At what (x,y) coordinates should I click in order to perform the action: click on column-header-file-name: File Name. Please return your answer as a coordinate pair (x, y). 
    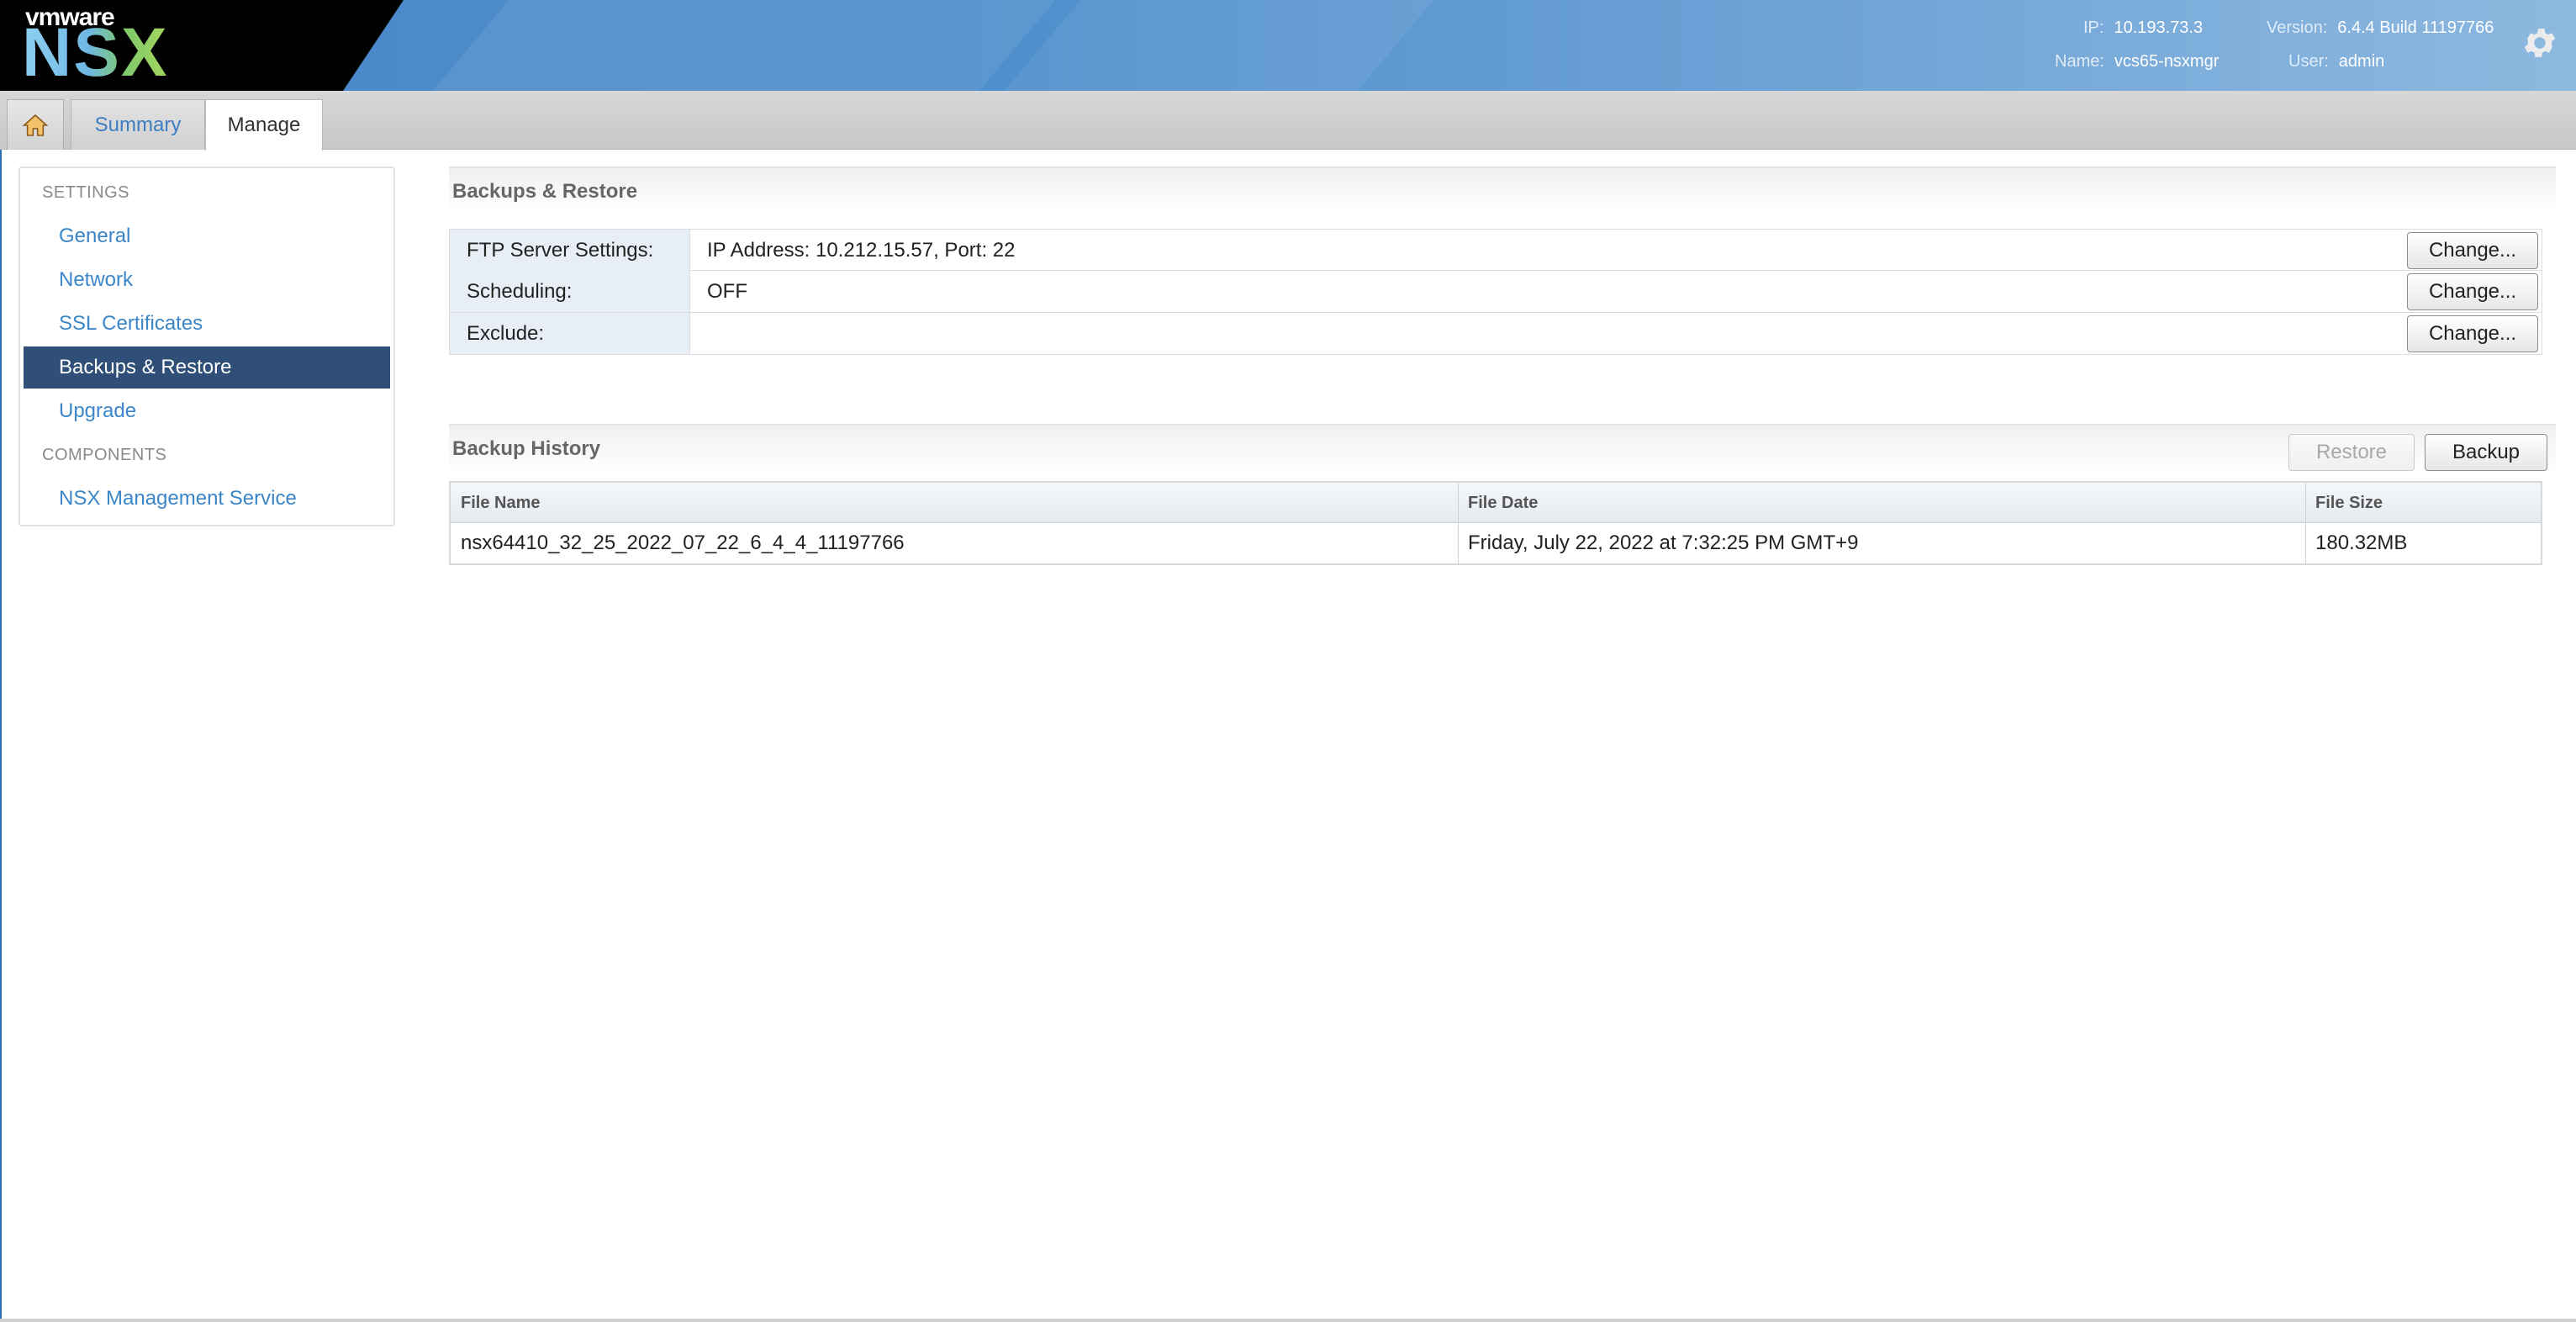
    Looking at the image, I should click on (955, 503).